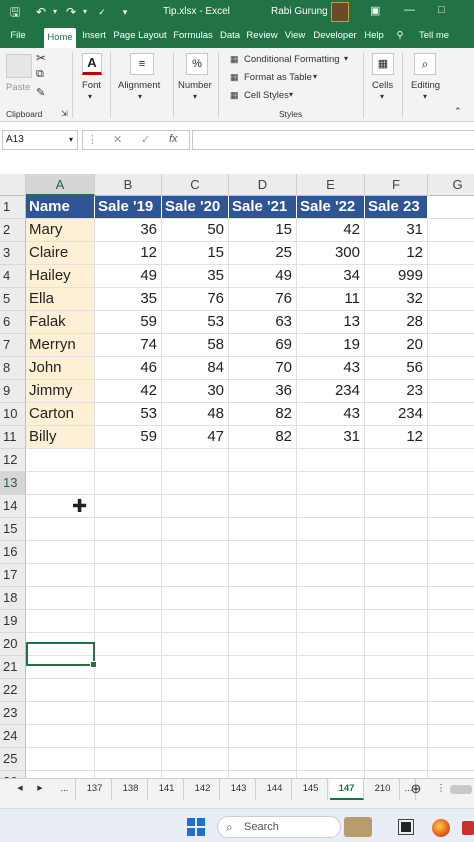 The width and height of the screenshot is (474, 842). Describe the element at coordinates (102, 12) in the screenshot. I see `spelling-icon: ✓` at that location.